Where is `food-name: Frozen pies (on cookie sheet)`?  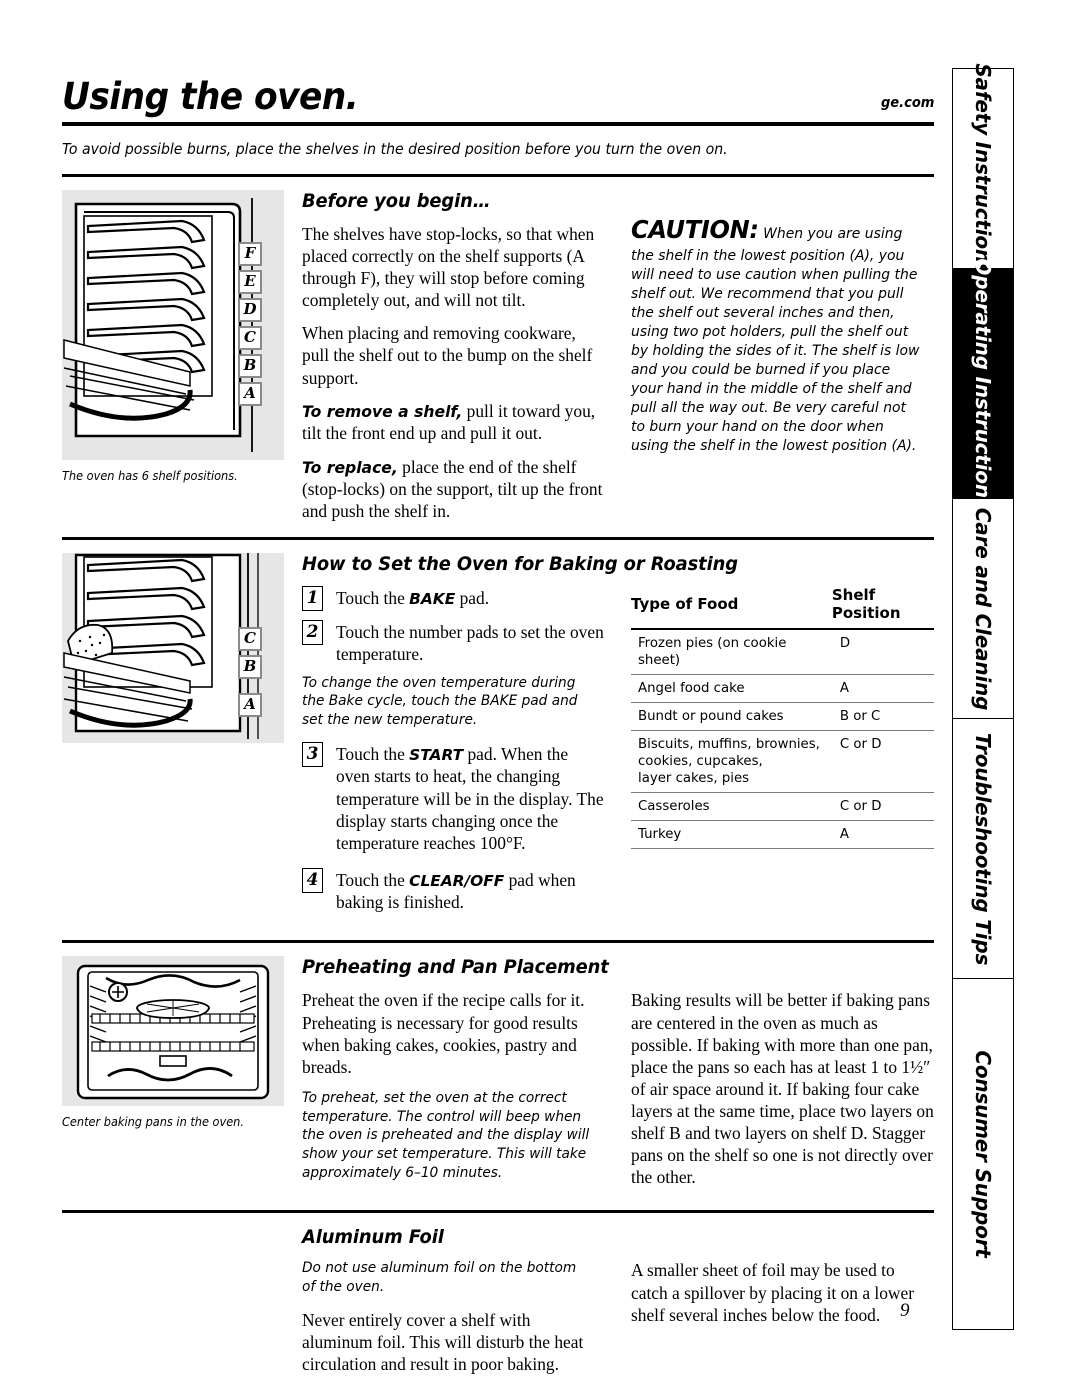 food-name: Frozen pies (on cookie sheet) is located at coordinates (726, 651).